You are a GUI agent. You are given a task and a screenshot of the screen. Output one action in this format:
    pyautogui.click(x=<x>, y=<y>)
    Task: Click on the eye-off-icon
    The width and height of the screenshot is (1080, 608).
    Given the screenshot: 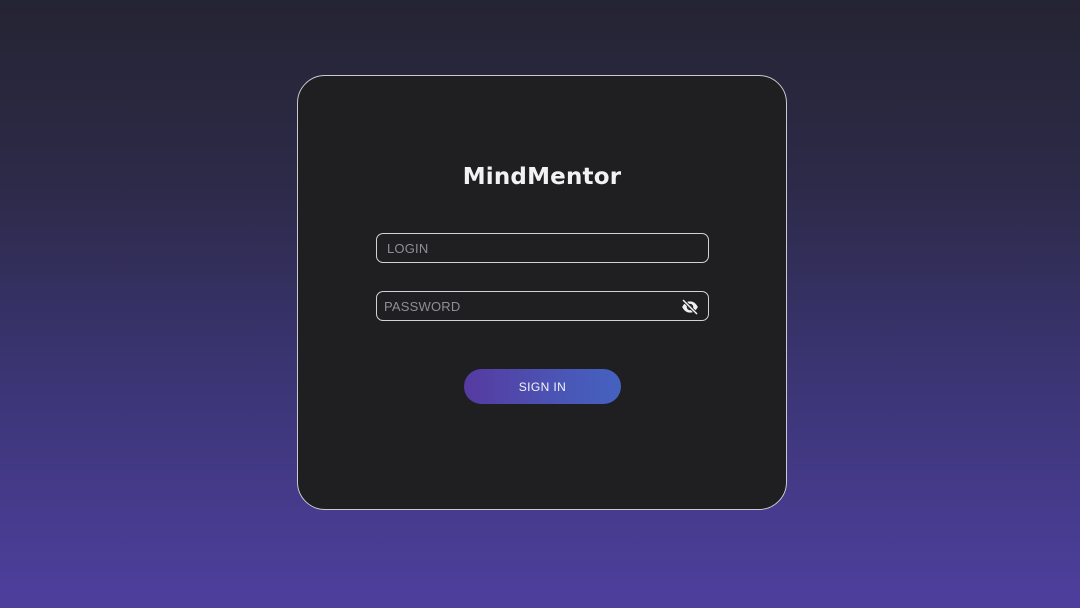 What is the action you would take?
    pyautogui.click(x=690, y=307)
    